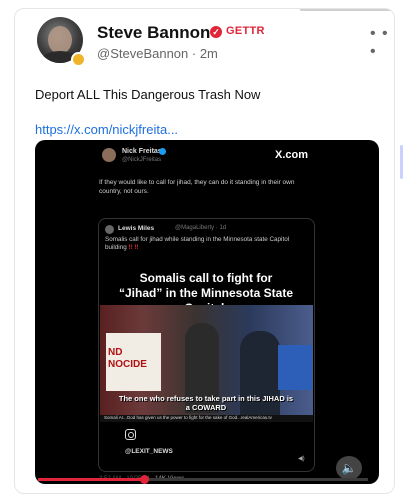 This screenshot has height=500, width=409. What do you see at coordinates (292, 155) in the screenshot?
I see `brand-watermark: X.com` at bounding box center [292, 155].